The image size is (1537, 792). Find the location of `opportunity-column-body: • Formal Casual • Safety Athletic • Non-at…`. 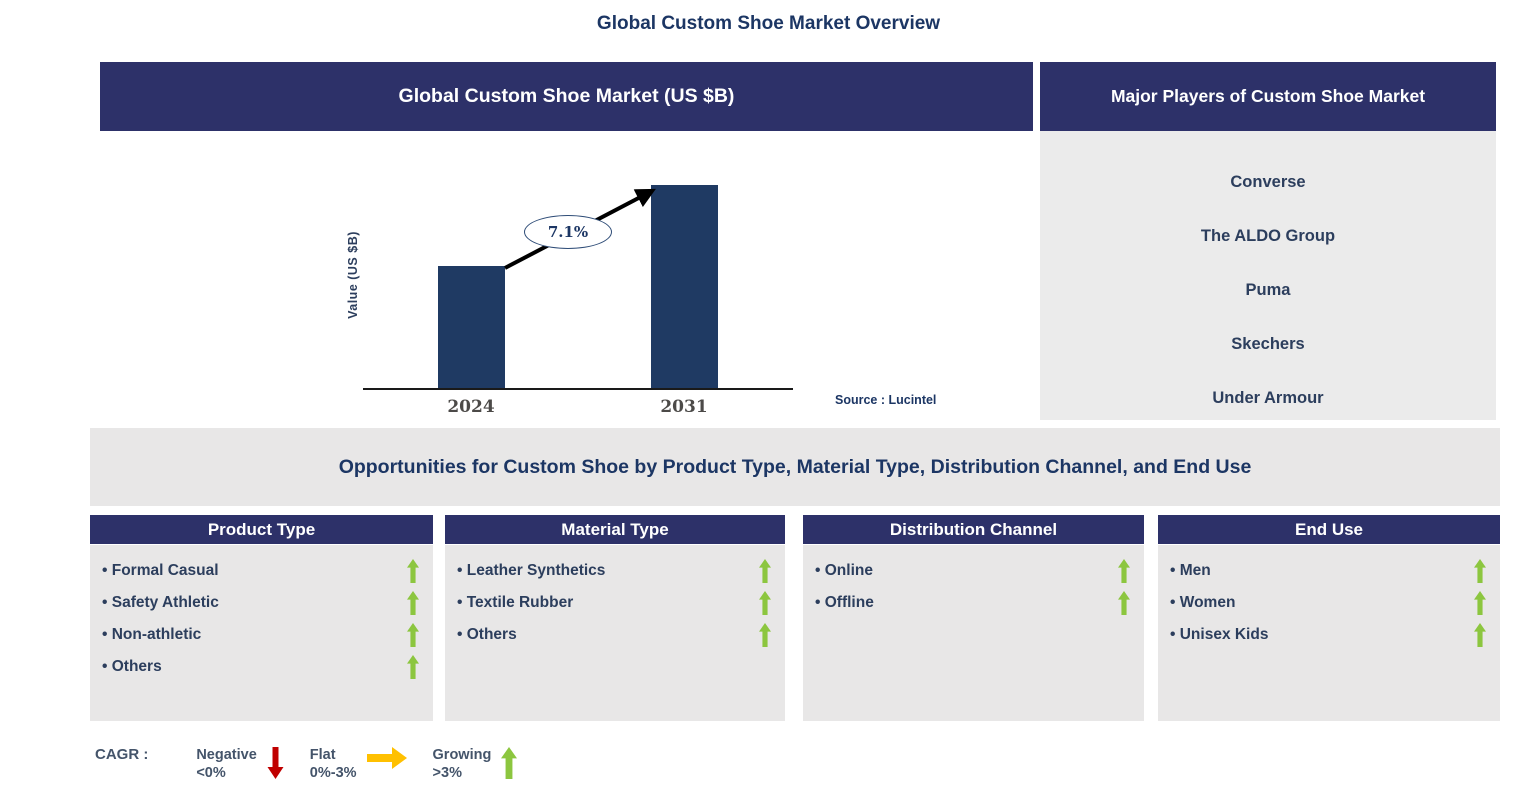

opportunity-column-body: • Formal Casual • Safety Athletic • Non-at… is located at coordinates (261, 633).